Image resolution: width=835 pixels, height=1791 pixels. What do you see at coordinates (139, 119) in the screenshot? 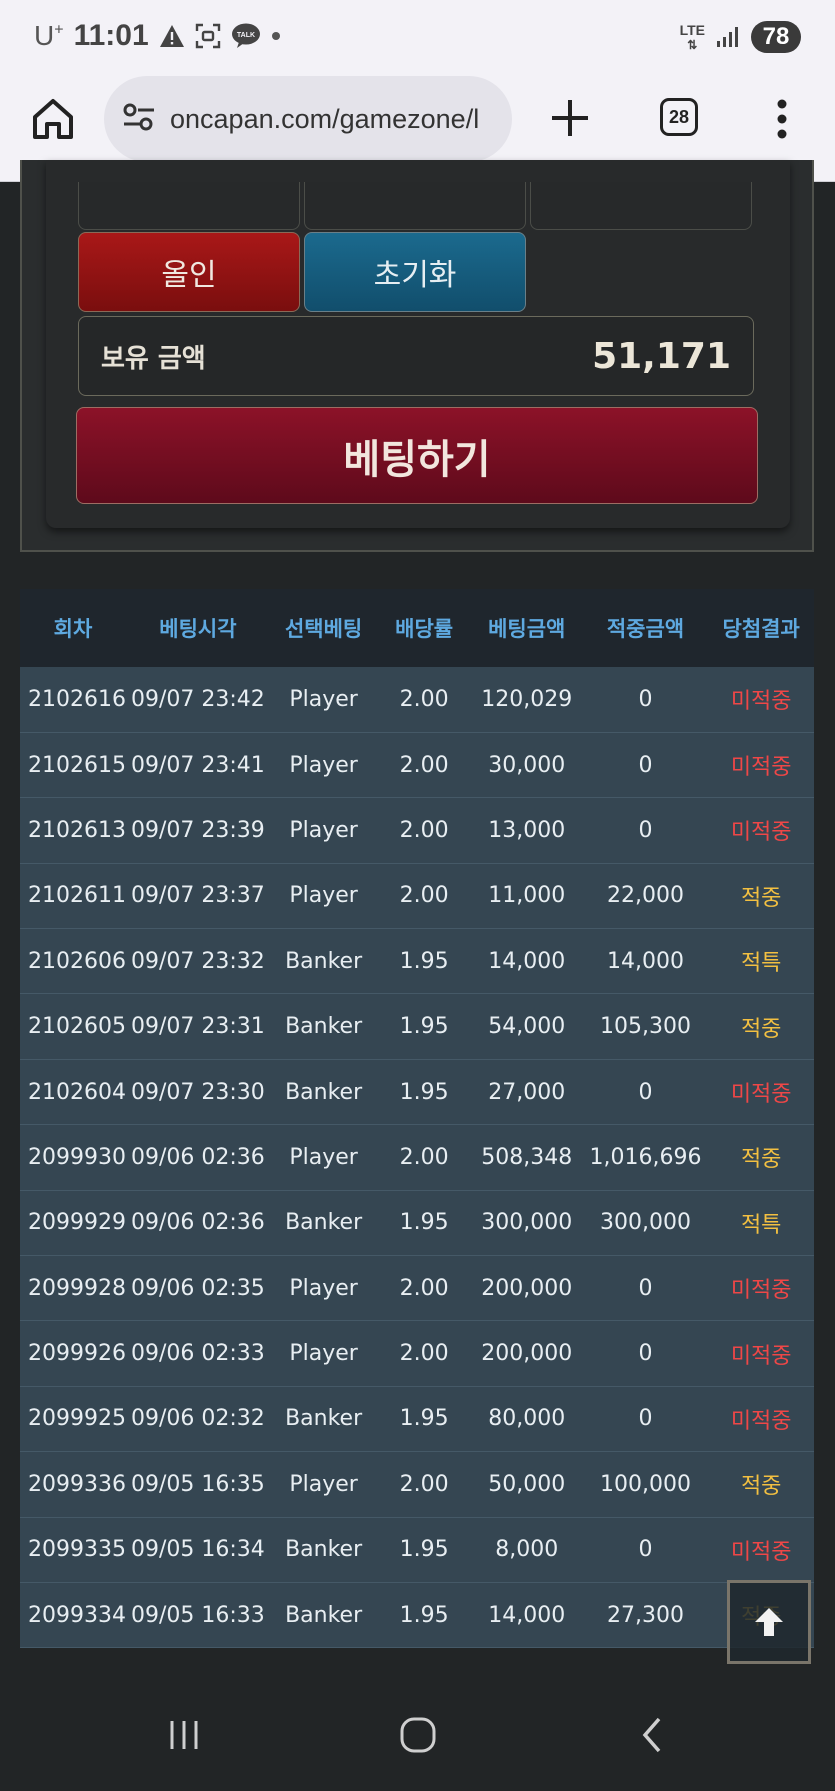
I see `tune-icon` at bounding box center [139, 119].